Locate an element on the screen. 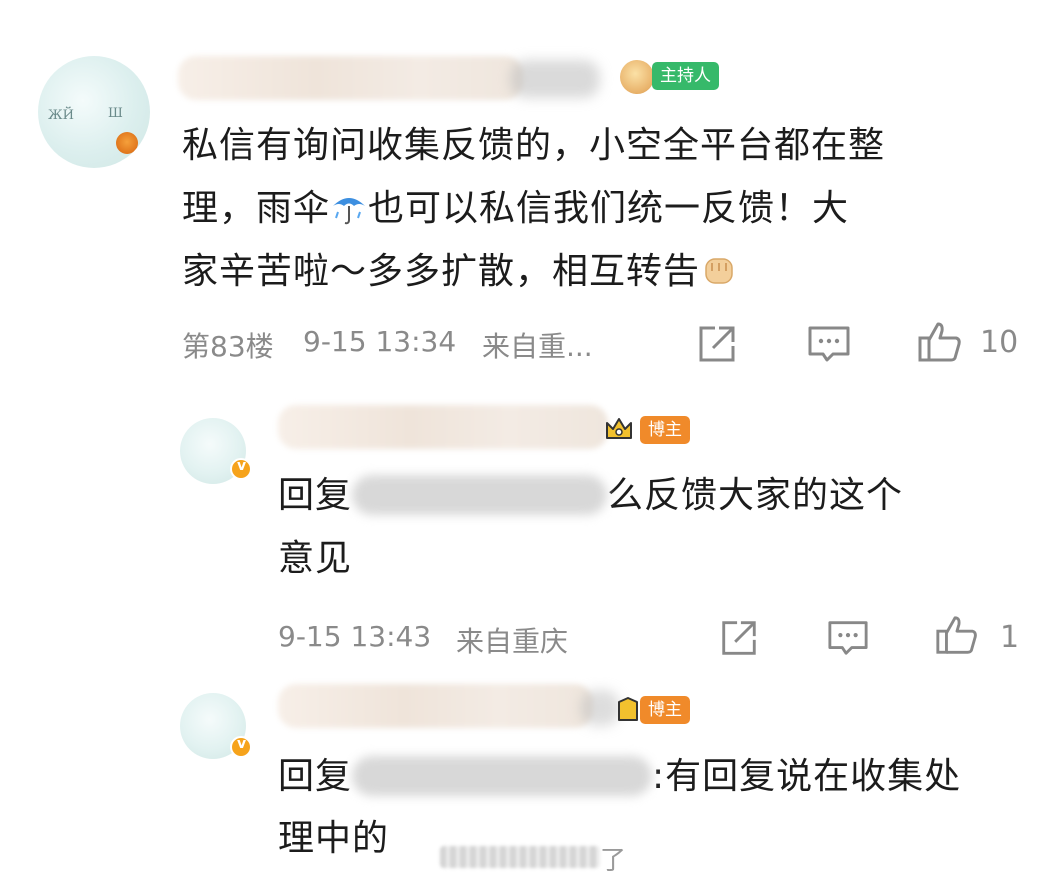 The width and height of the screenshot is (1054, 881). reply1-redacted-mention is located at coordinates (480, 495).